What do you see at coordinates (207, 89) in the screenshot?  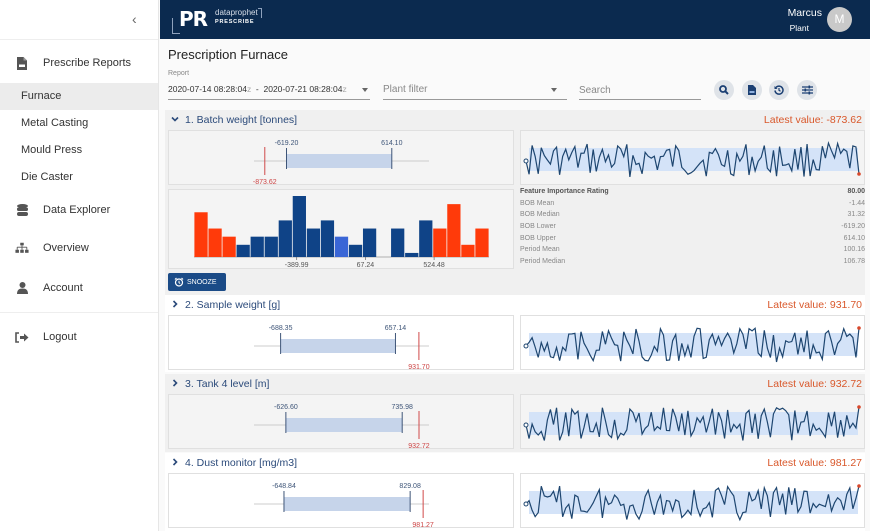 I see `date-from: 2020-07-14 08:28:04` at bounding box center [207, 89].